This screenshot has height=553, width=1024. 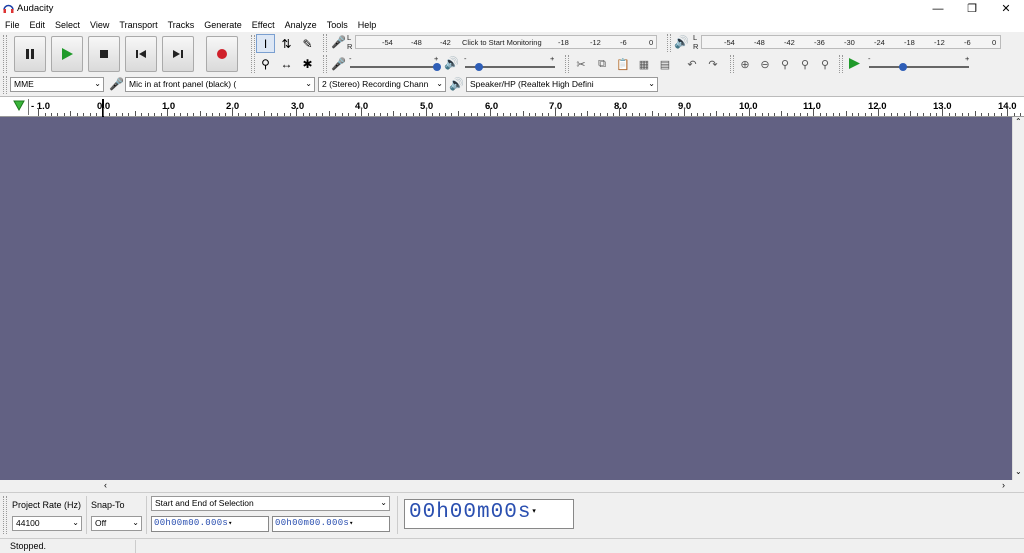 I want to click on copy-icon: ⧉, so click(x=602, y=64).